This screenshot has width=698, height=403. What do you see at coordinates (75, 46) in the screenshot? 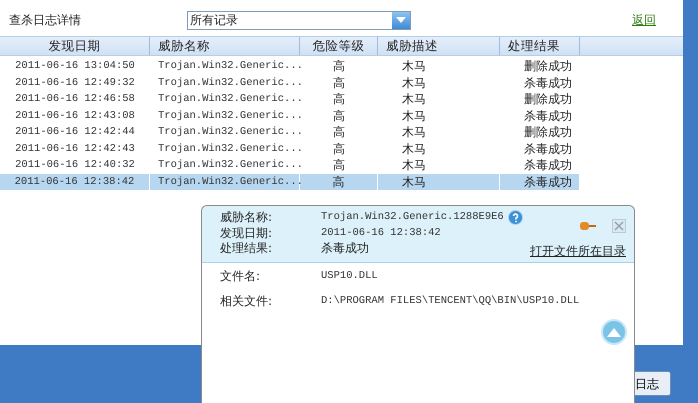
I see `column-header: 发现日期` at bounding box center [75, 46].